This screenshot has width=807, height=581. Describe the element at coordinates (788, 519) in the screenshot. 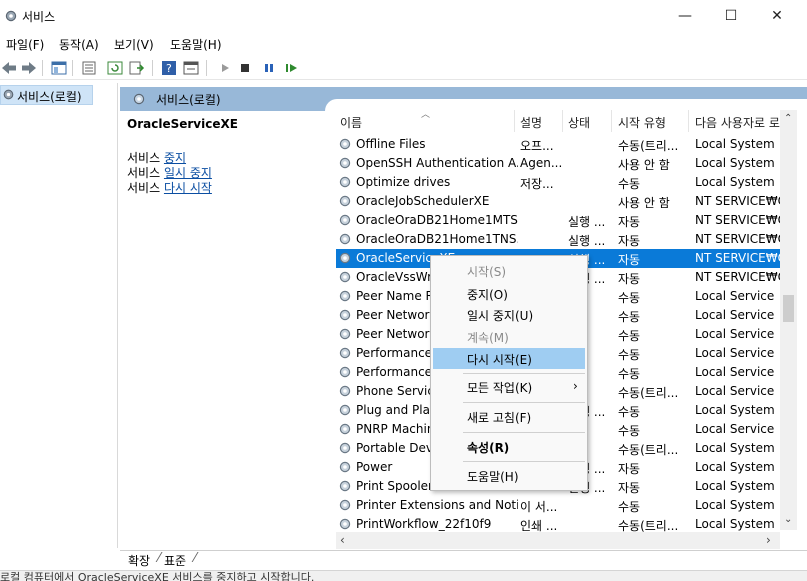

I see `scroll-down-icon: ⌄` at that location.